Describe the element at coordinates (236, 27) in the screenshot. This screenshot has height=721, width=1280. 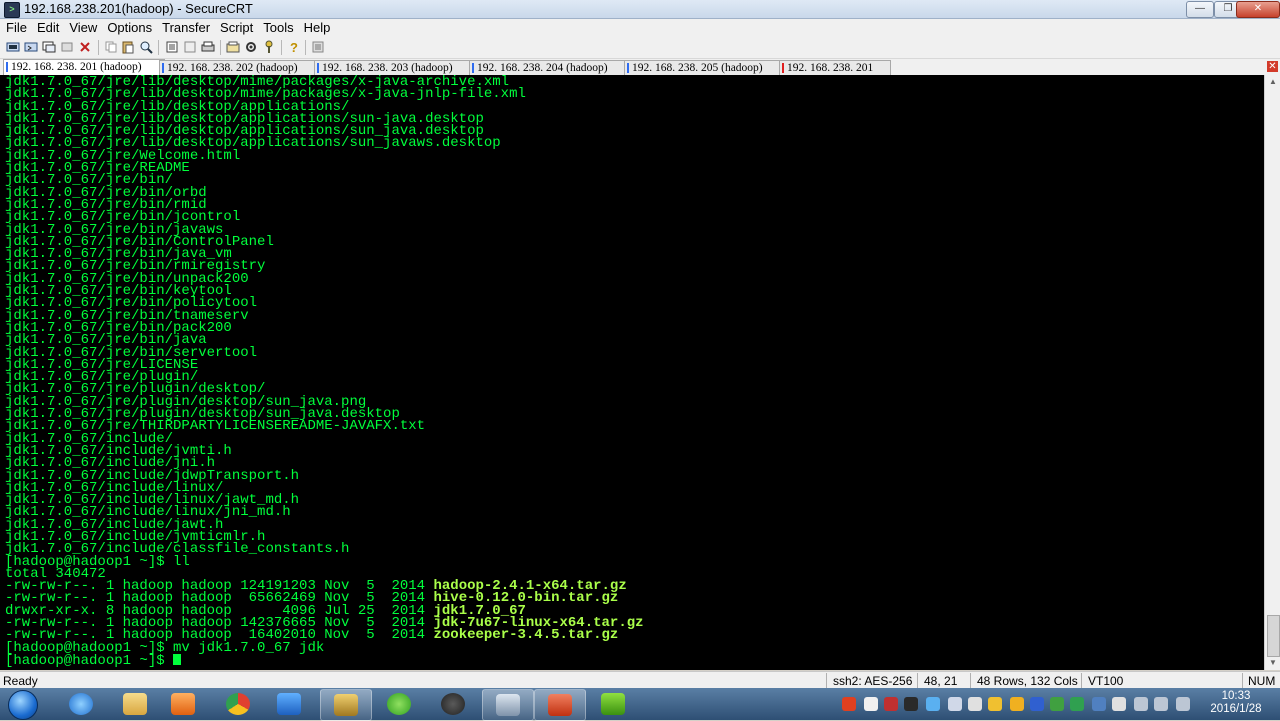
I see `menu-script: Script` at that location.